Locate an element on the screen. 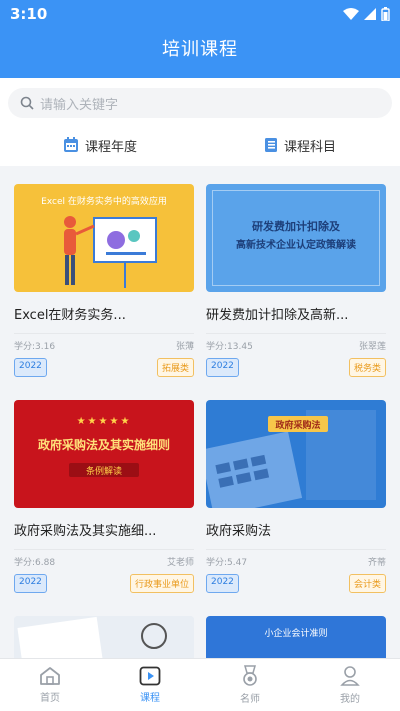 This screenshot has height=711, width=400. thumbnail-caption: 政府采购法 is located at coordinates (298, 426).